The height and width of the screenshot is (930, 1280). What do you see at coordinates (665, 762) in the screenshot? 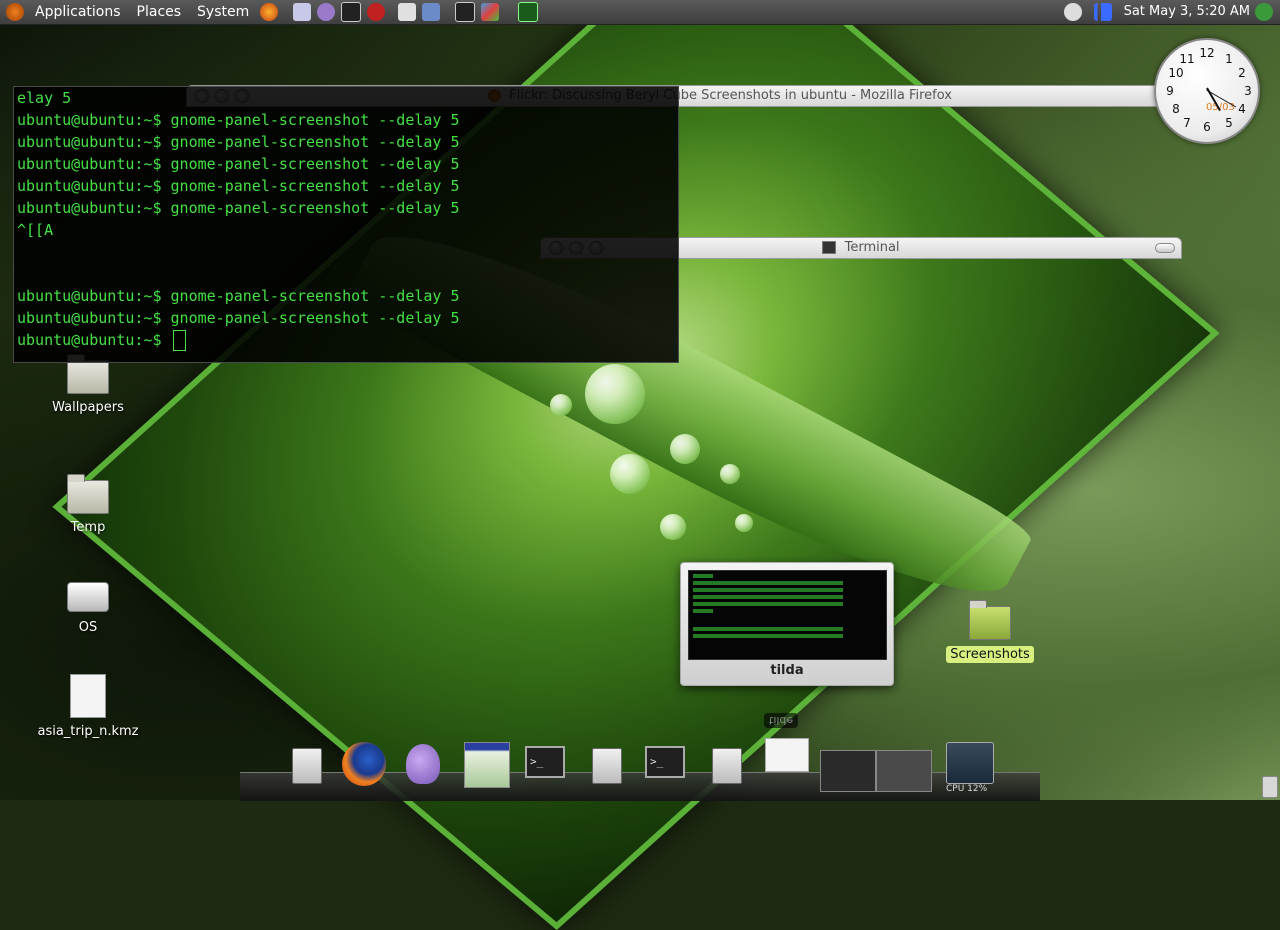
I see `terminal-icon: >_` at bounding box center [665, 762].